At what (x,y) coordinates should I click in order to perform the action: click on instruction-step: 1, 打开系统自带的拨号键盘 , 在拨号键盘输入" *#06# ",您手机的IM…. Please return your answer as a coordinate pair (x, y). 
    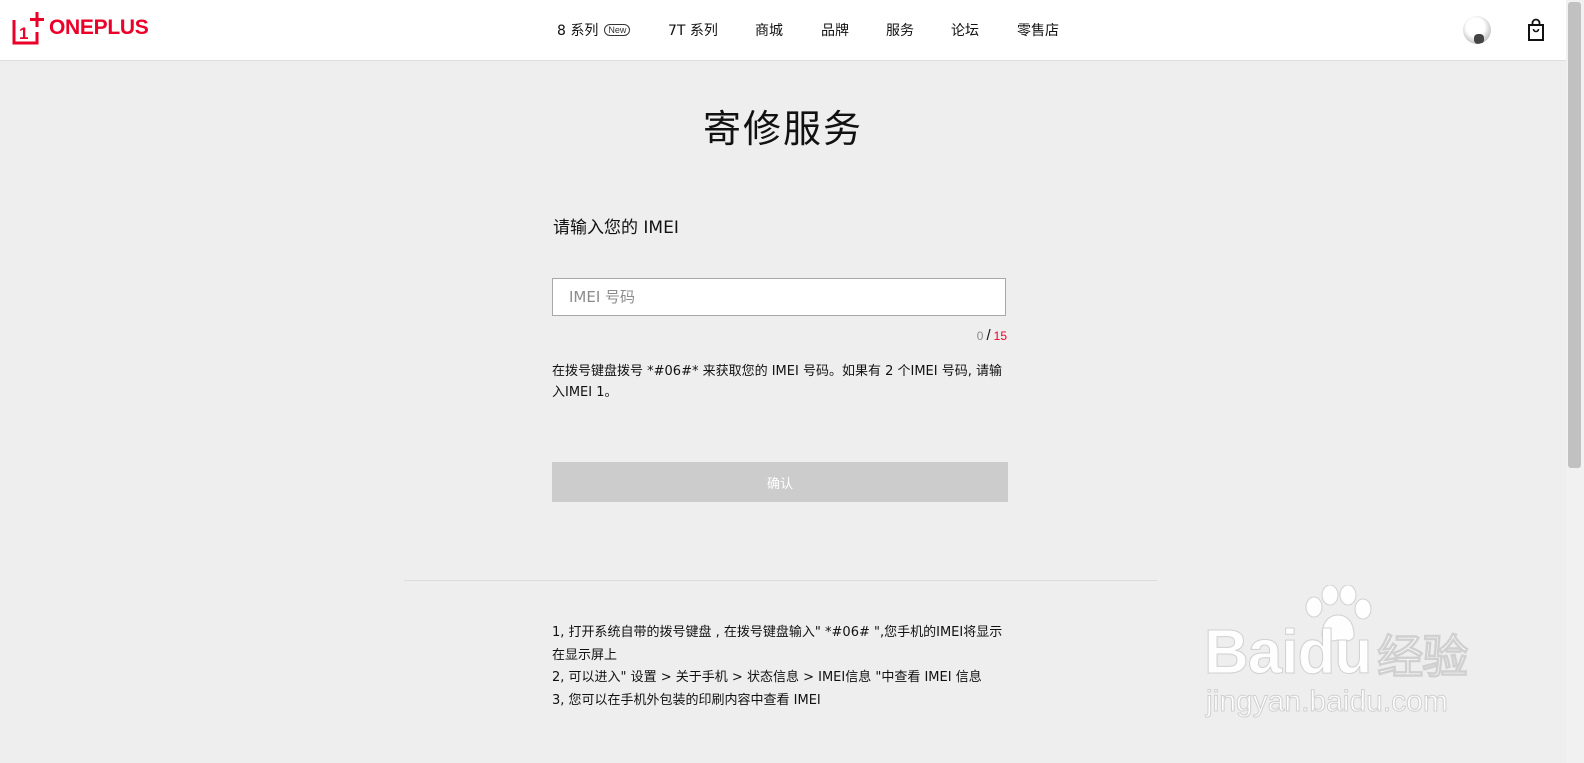
    Looking at the image, I should click on (777, 644).